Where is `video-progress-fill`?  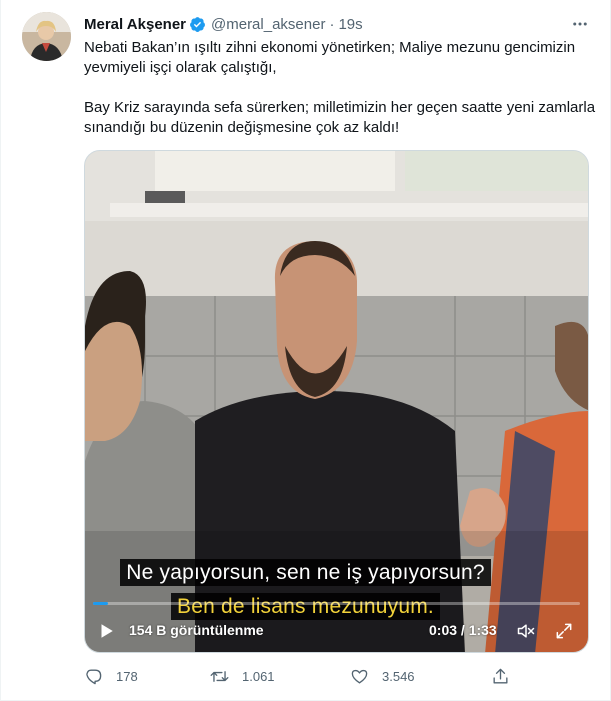 video-progress-fill is located at coordinates (100, 603).